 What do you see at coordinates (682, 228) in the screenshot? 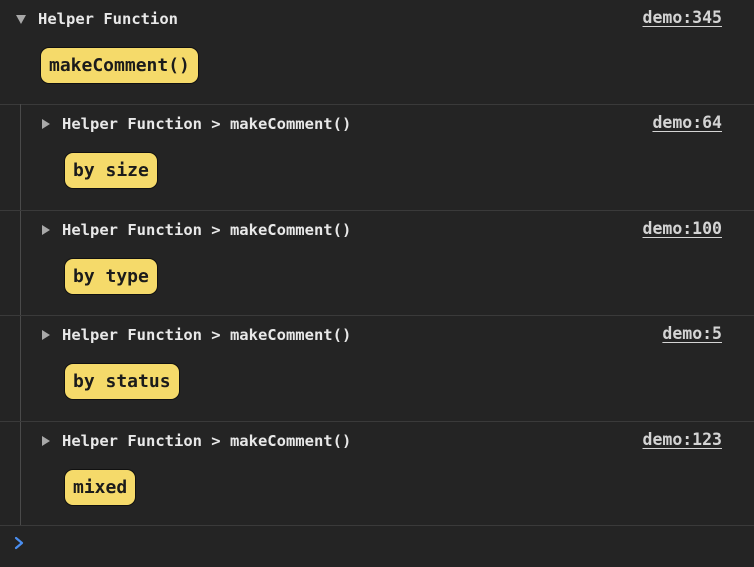
I see `source-link: demo:100` at bounding box center [682, 228].